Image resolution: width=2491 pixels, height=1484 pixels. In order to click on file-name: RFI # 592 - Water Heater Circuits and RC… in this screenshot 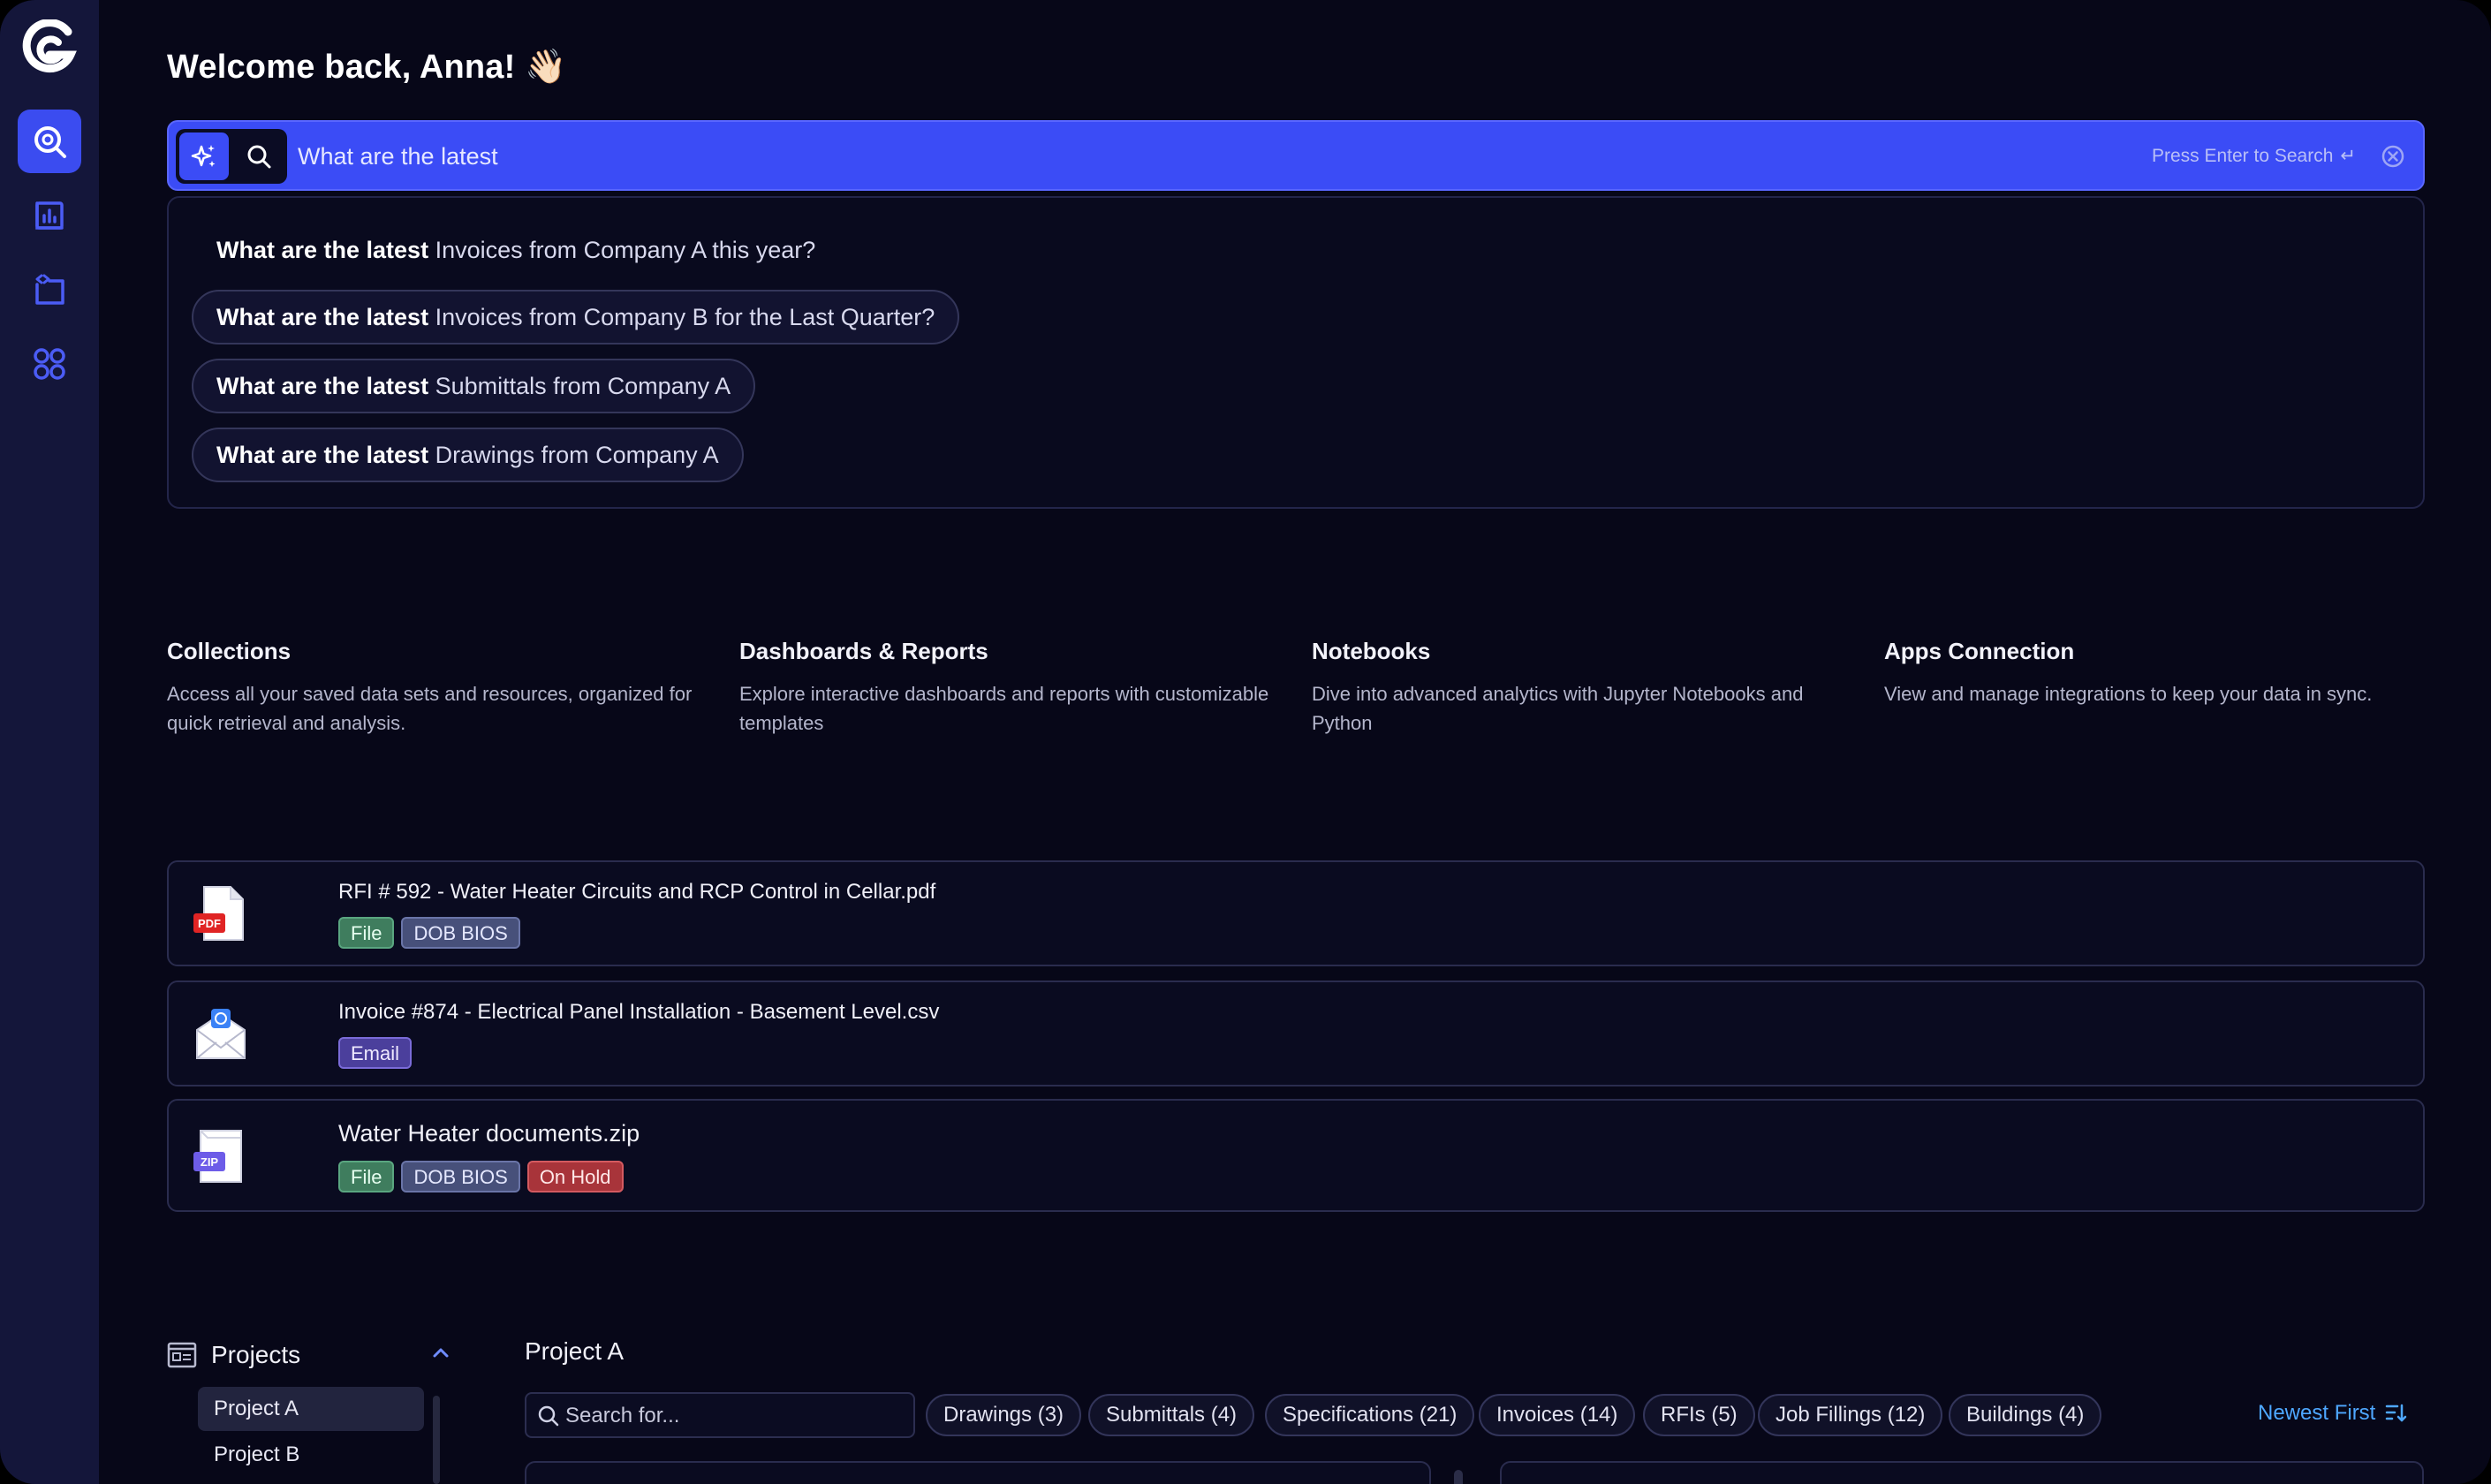, I will do `click(637, 892)`.